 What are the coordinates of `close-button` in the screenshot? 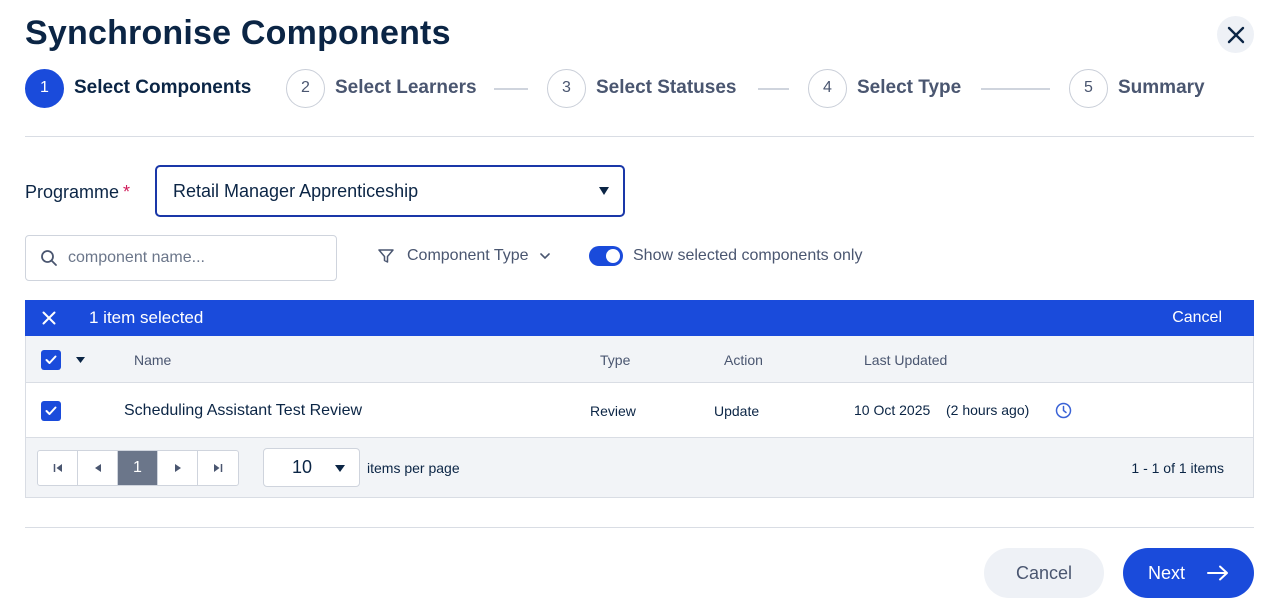 It's located at (1235, 34).